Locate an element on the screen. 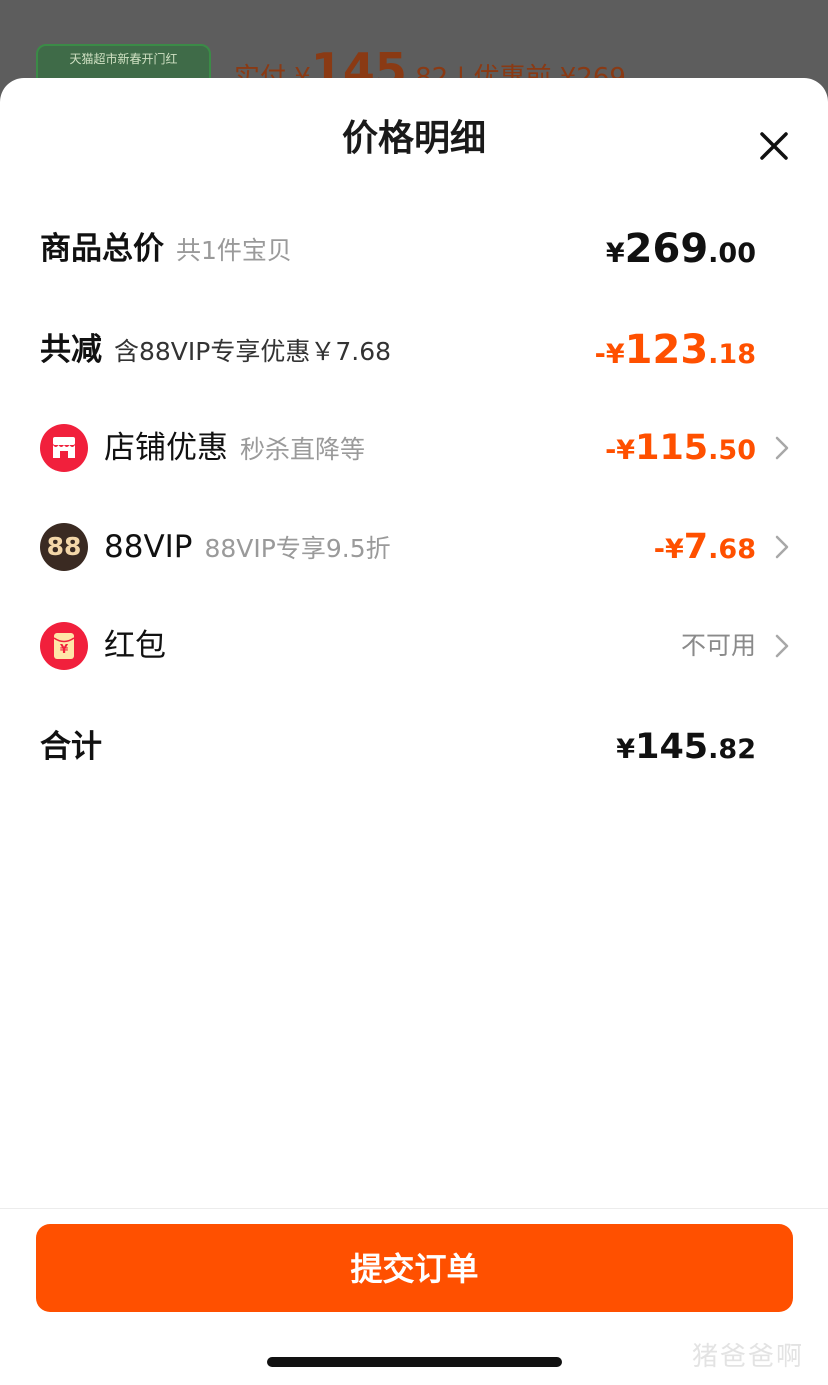 The height and width of the screenshot is (1385, 828). goods-total-label-group: 商品总价 共1件宝贝 is located at coordinates (166, 249).